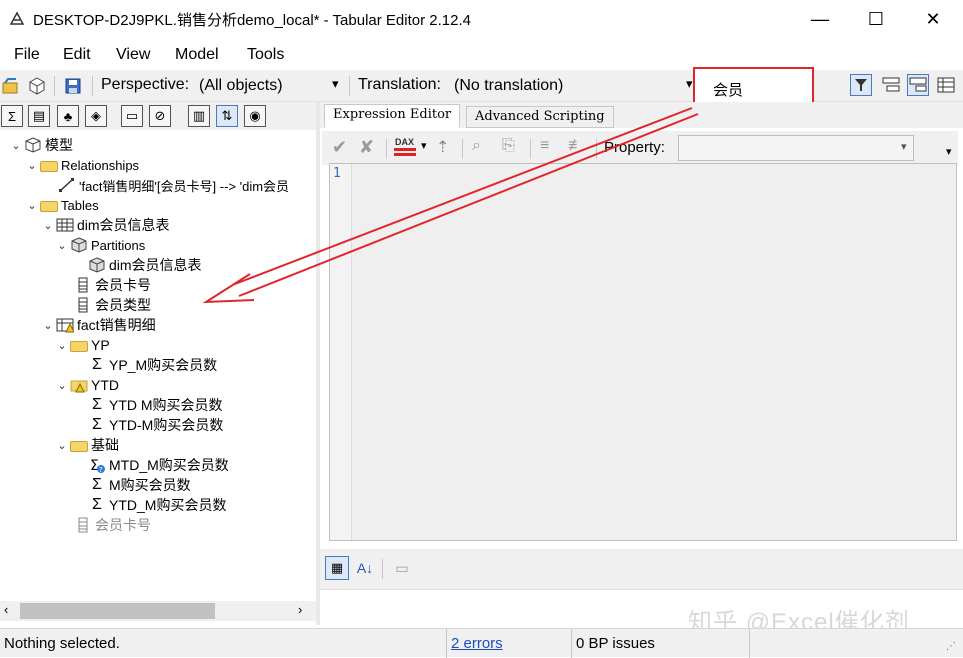 The image size is (963, 658). What do you see at coordinates (6, 609) in the screenshot?
I see `scroll-left-icon: ‹` at bounding box center [6, 609].